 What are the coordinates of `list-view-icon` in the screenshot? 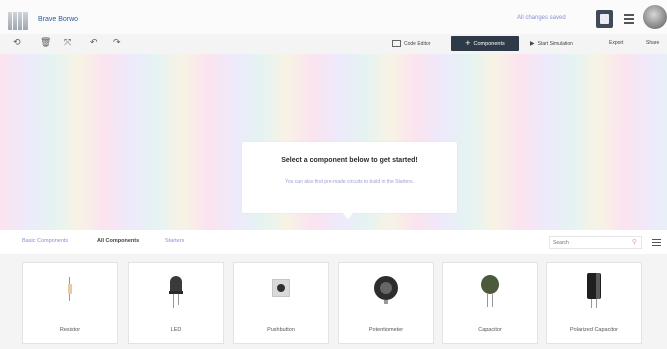 It's located at (629, 19).